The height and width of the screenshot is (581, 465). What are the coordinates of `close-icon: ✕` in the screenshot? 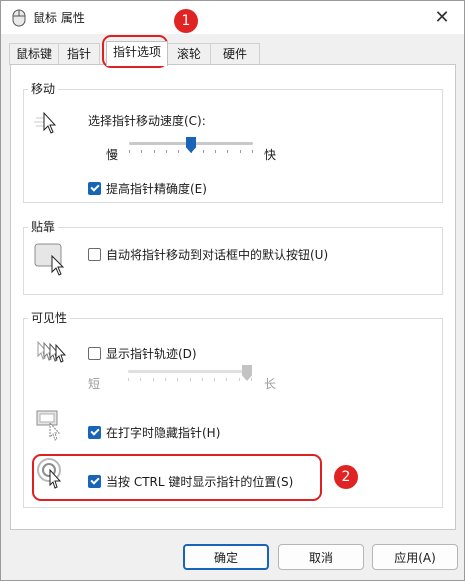 It's located at (442, 17).